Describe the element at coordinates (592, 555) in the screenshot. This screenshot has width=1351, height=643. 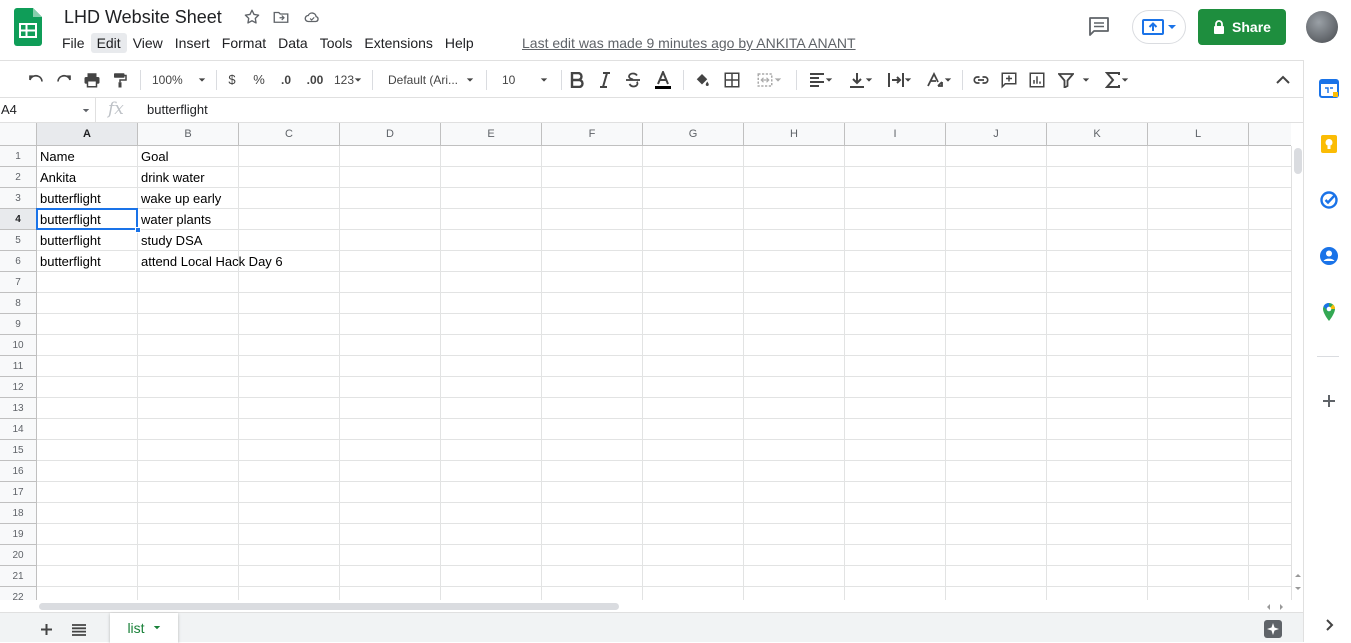
I see `cell-f20` at that location.